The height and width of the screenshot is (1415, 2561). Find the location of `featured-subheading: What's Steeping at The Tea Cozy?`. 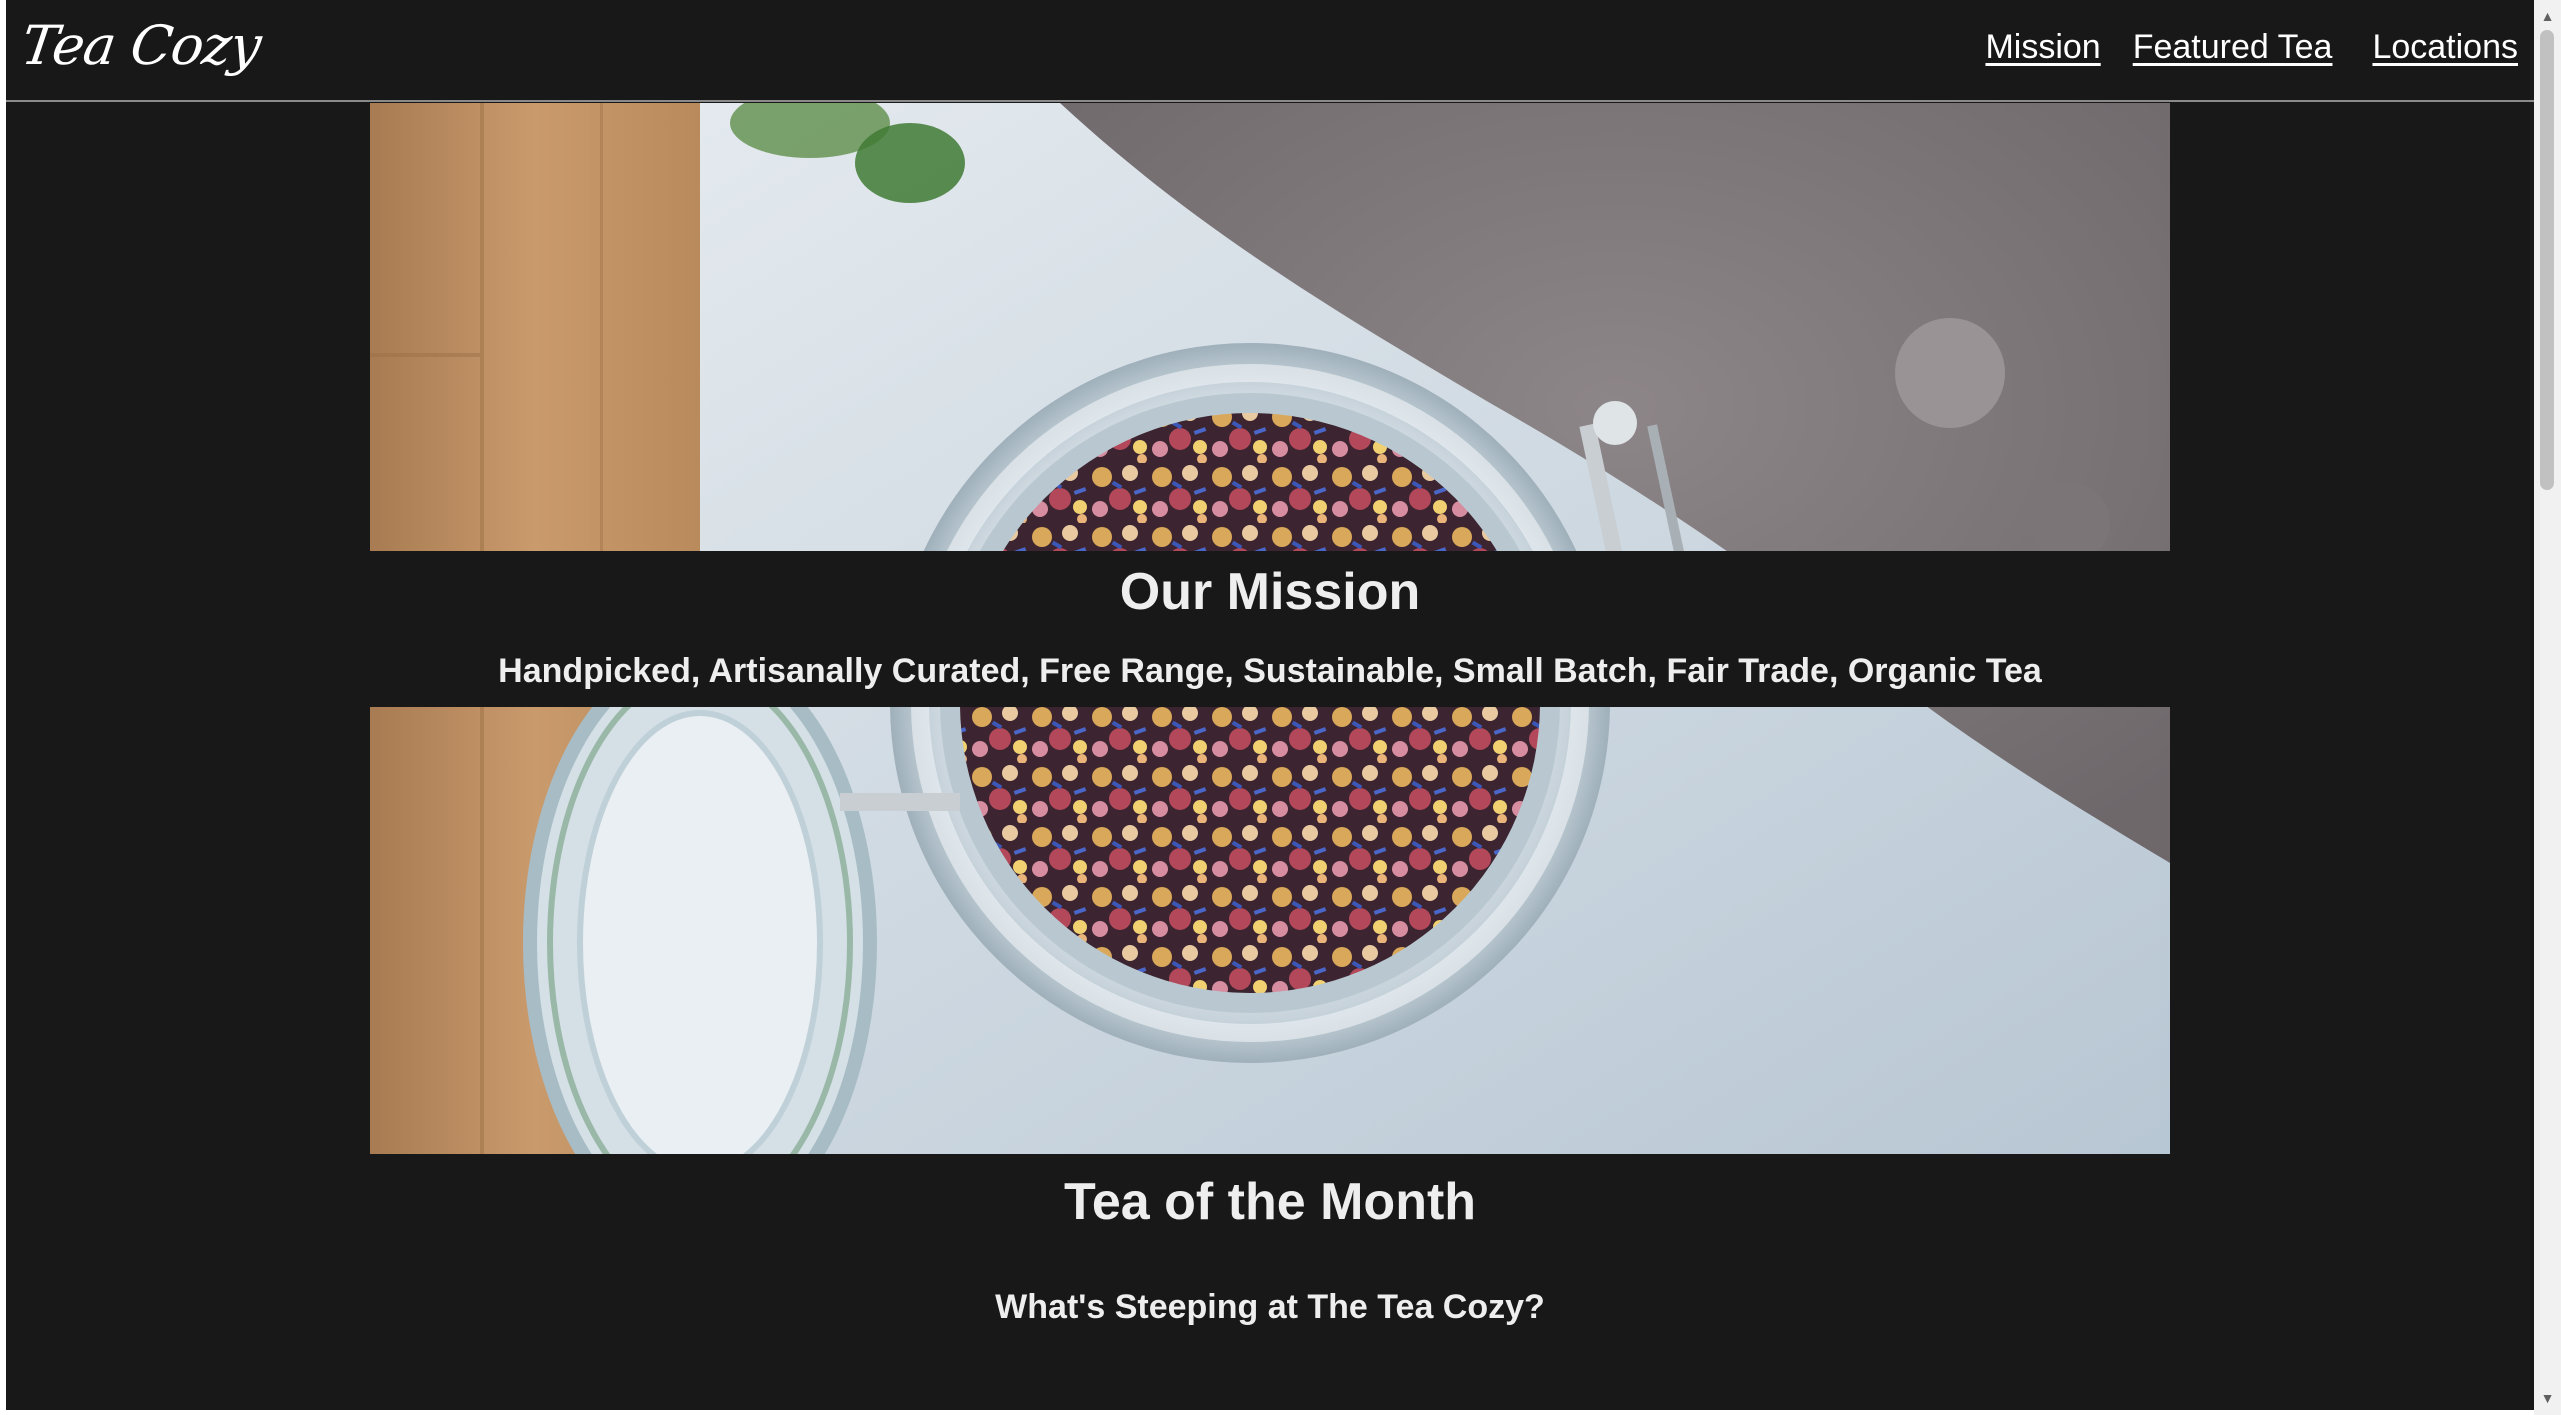

featured-subheading: What's Steeping at The Tea Cozy? is located at coordinates (1270, 1307).